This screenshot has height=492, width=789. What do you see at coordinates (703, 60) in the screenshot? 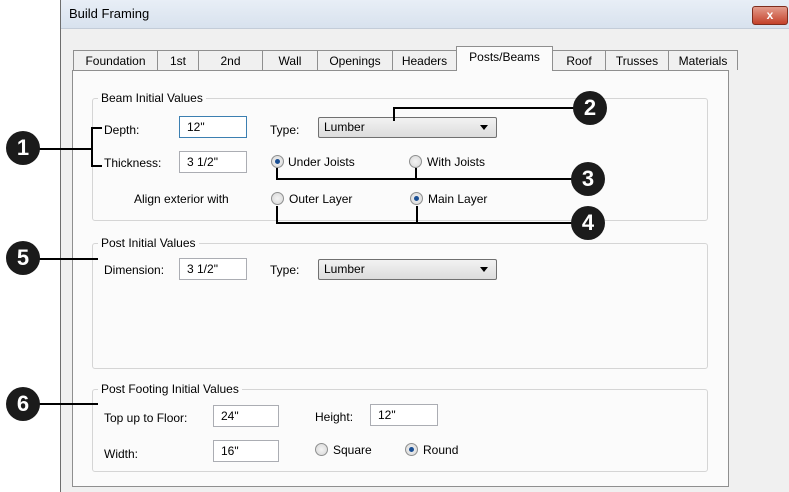
I see `tab-materials: Materials` at bounding box center [703, 60].